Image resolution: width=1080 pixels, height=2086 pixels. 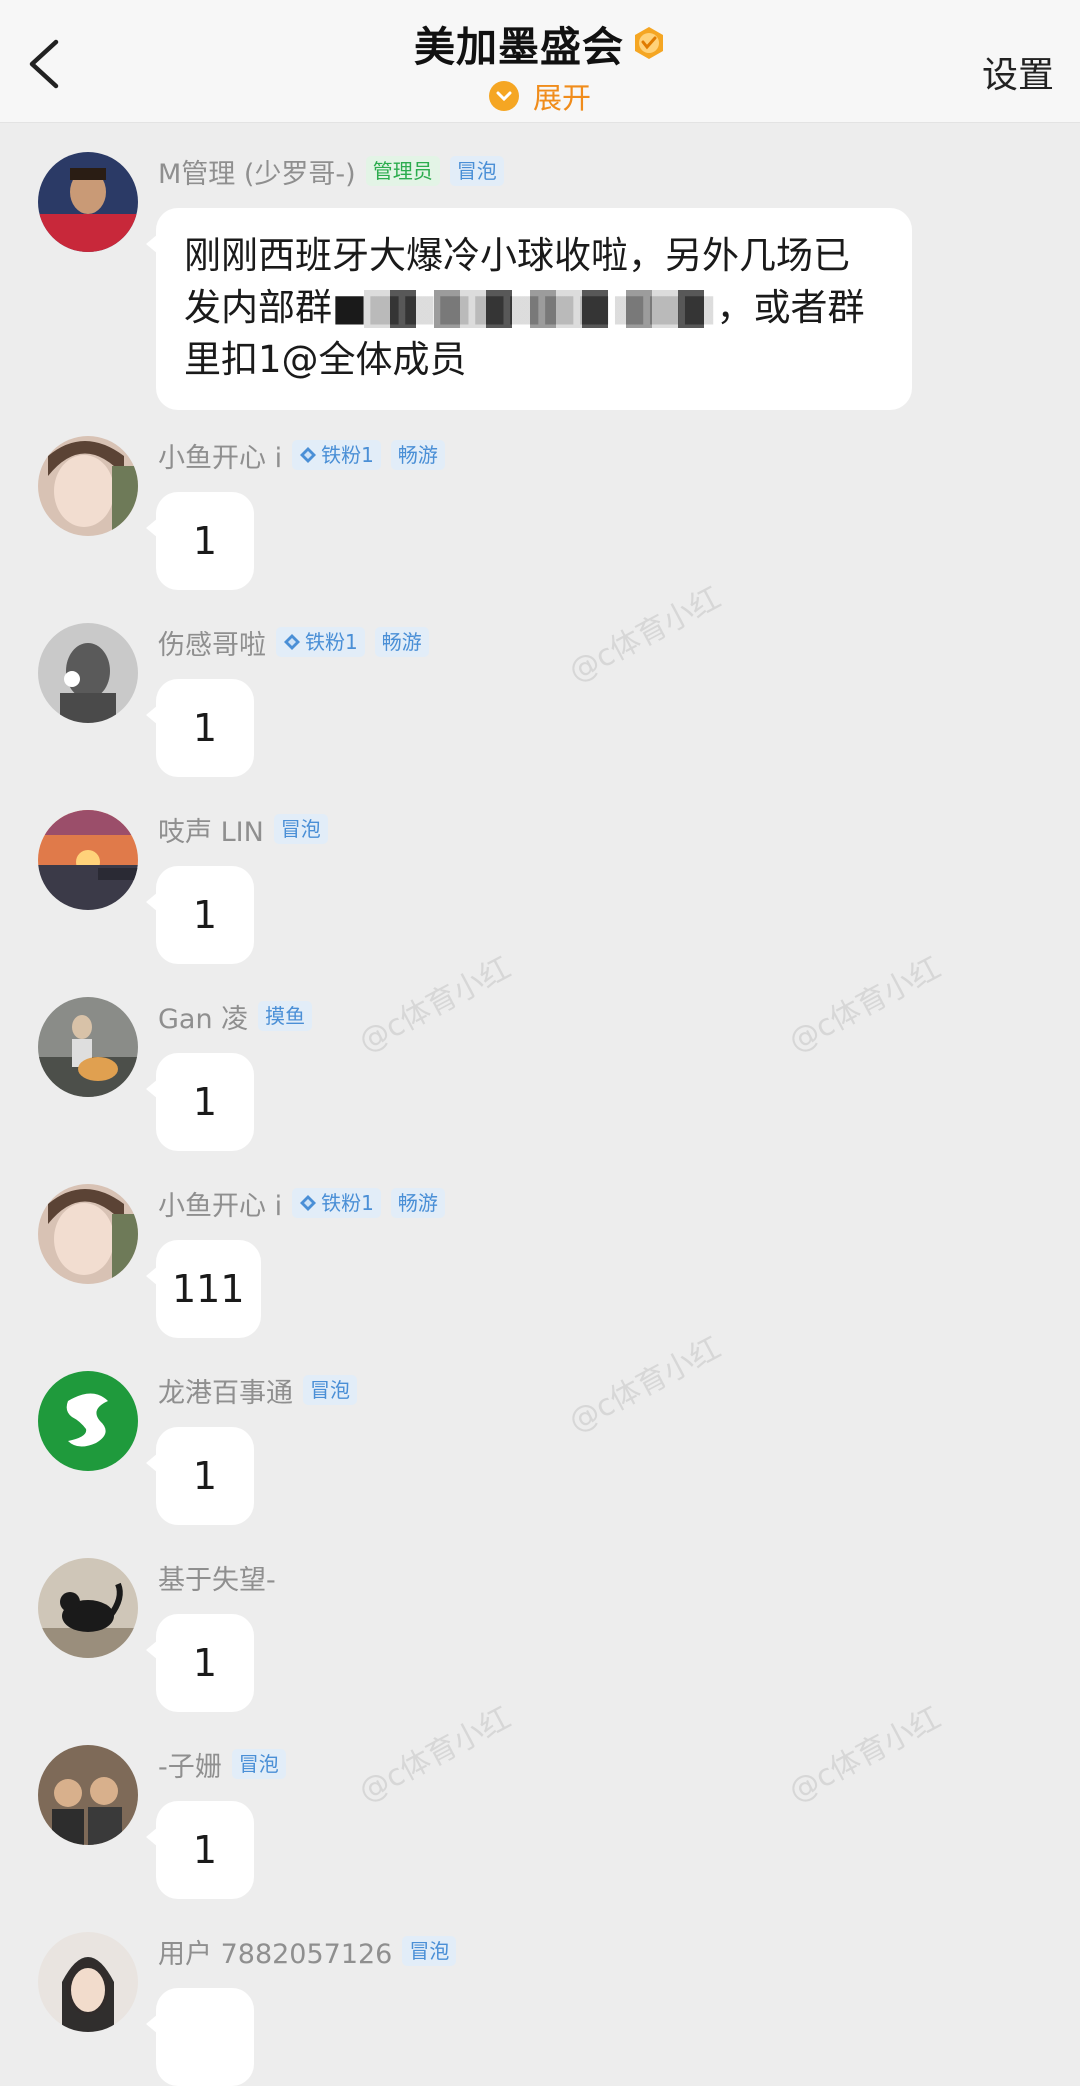 I want to click on sender-name: 伤感哥啦, so click(x=212, y=642).